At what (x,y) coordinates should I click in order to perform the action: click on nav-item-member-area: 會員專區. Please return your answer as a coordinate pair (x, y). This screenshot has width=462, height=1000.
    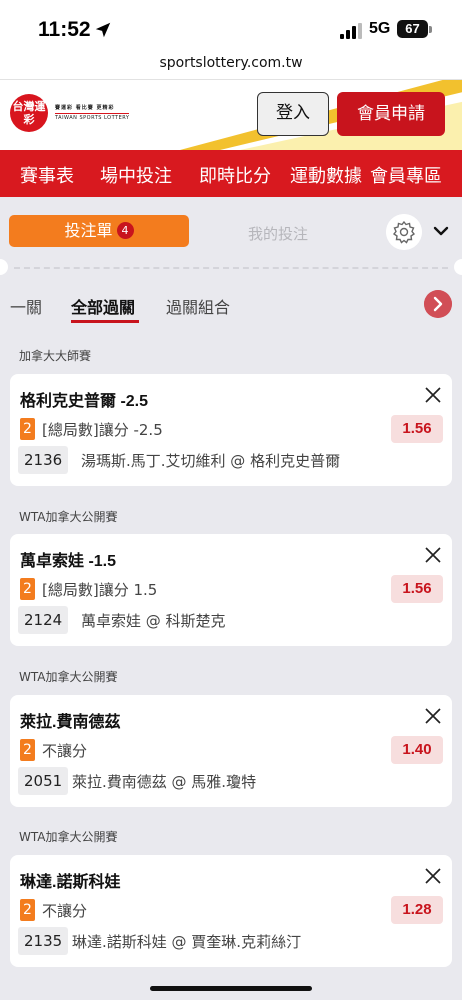
    Looking at the image, I should click on (406, 175).